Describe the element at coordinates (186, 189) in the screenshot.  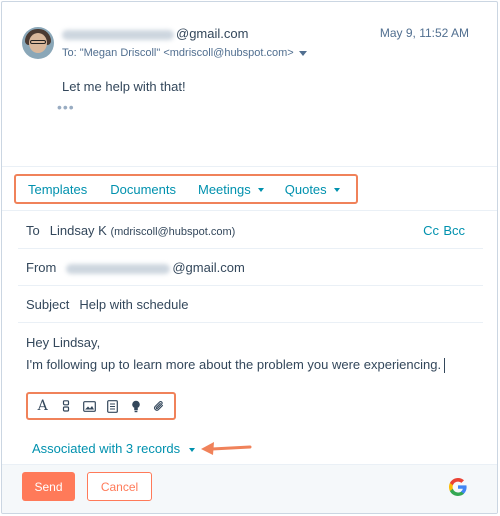
I see `compose-tools-bar: Templates Documents Meetings Quotes` at that location.